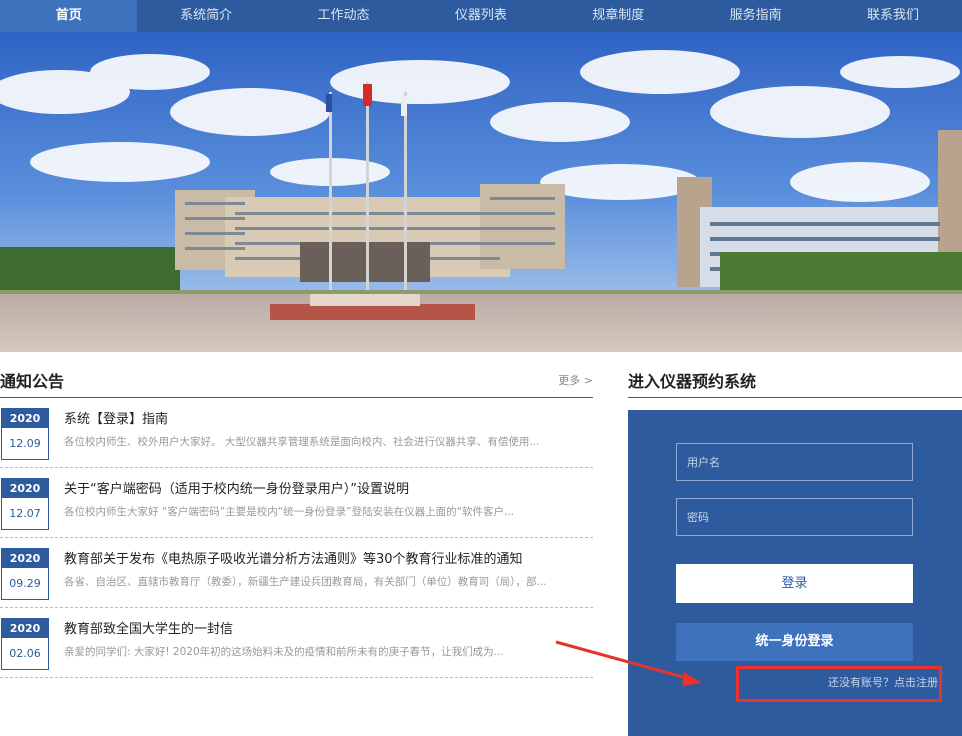  What do you see at coordinates (326, 487) in the screenshot?
I see `notice-title-link: 关于“客户端密码（适用于校内统一身份登录用户）”设置说明` at bounding box center [326, 487].